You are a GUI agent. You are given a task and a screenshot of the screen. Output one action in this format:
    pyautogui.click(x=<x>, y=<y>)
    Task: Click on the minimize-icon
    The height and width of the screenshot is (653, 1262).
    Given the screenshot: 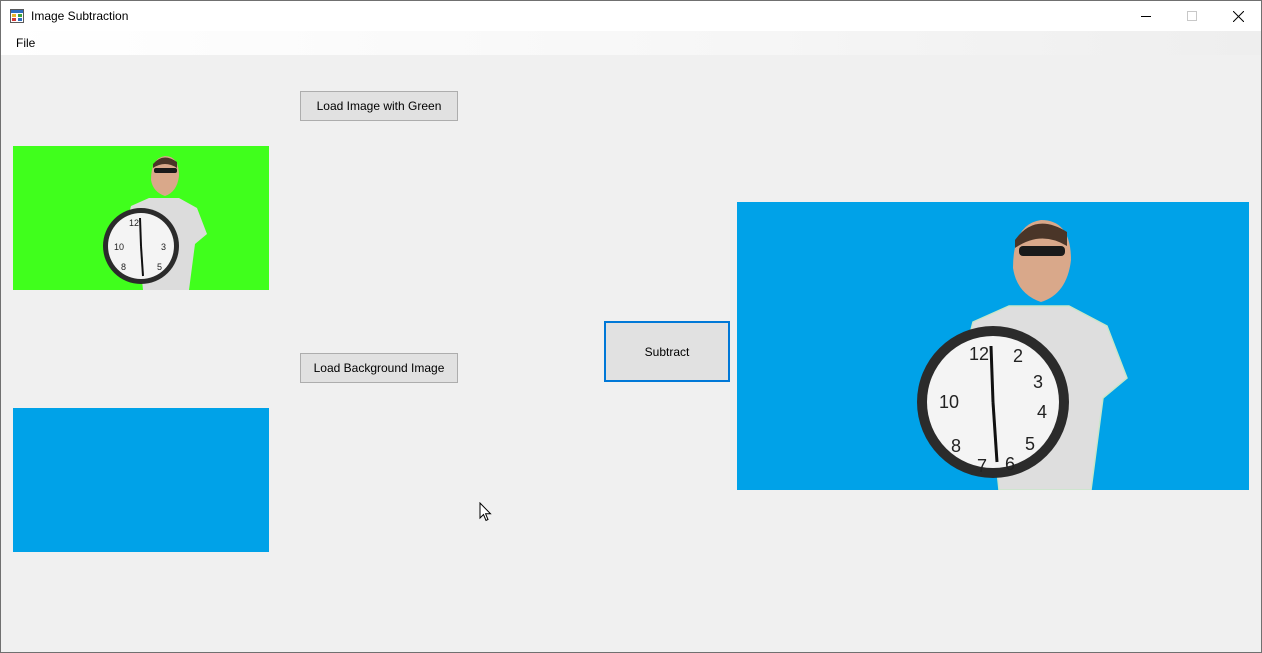 What is the action you would take?
    pyautogui.click(x=1146, y=16)
    